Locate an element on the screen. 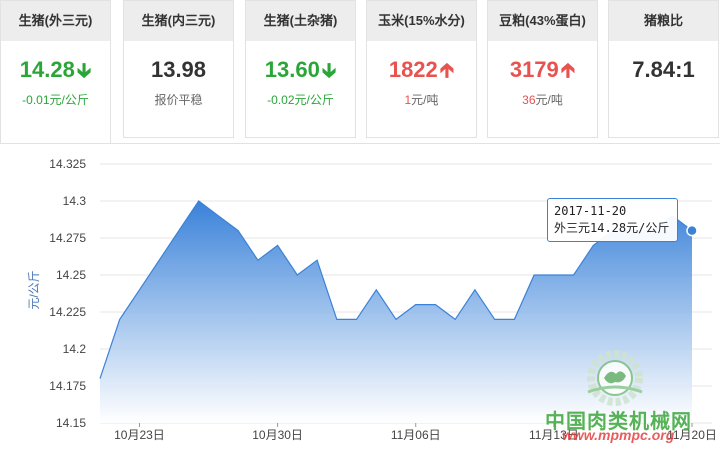  y-tick-label: 14.2 is located at coordinates (75, 349).